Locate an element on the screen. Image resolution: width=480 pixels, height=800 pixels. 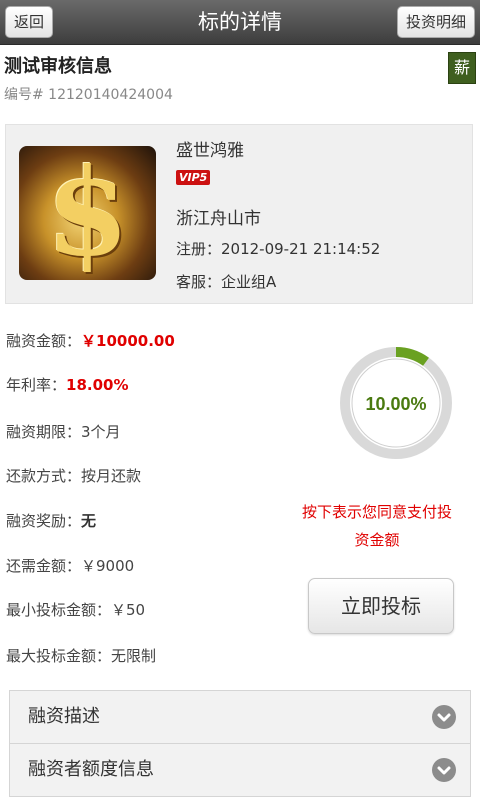
detail-row-repayment: 还款方式：按月还款 is located at coordinates (73, 475).